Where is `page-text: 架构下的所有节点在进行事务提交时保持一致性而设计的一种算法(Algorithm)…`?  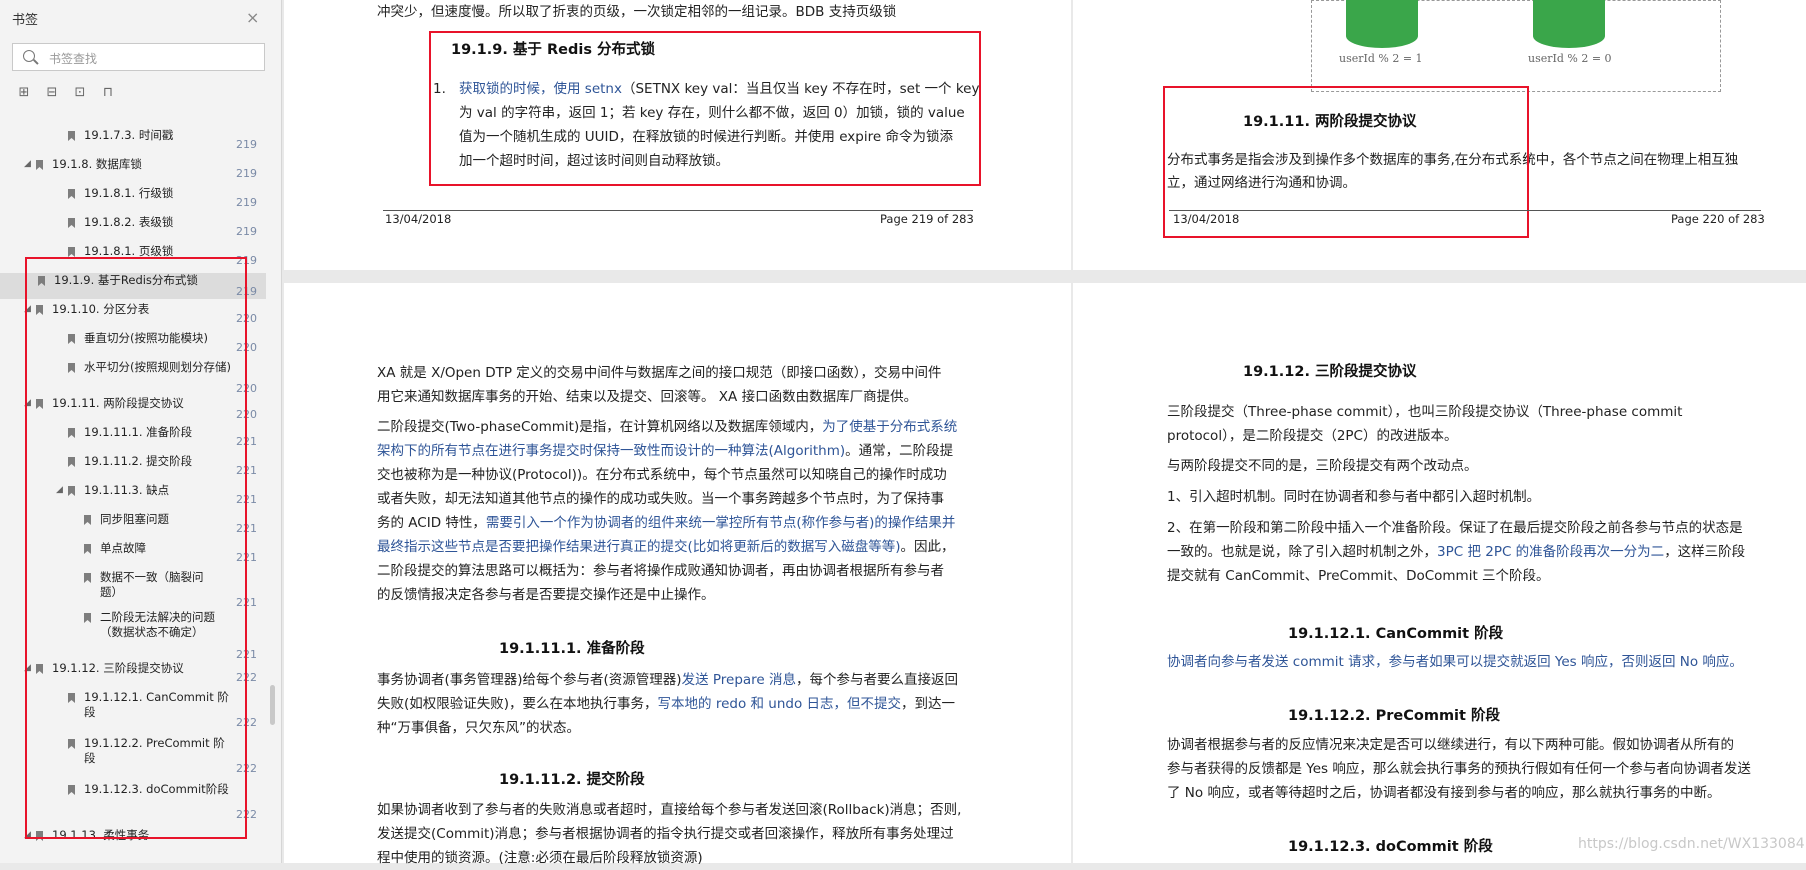
page-text: 架构下的所有节点在进行事务提交时保持一致性而设计的一种算法(Algorithm)… is located at coordinates (665, 451).